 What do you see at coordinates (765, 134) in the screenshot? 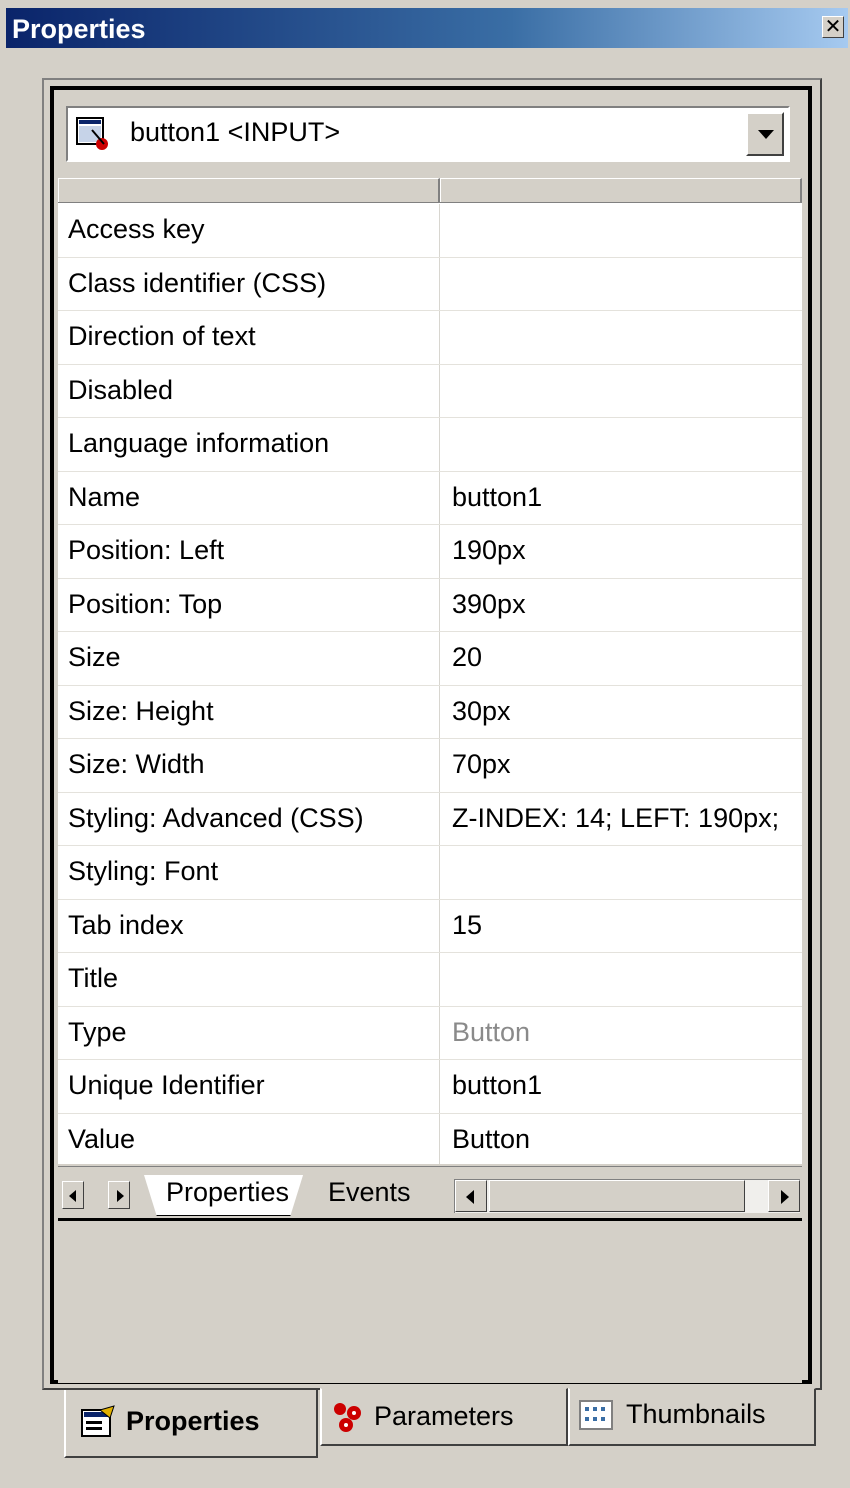
I see `dropdown-arrow-button` at bounding box center [765, 134].